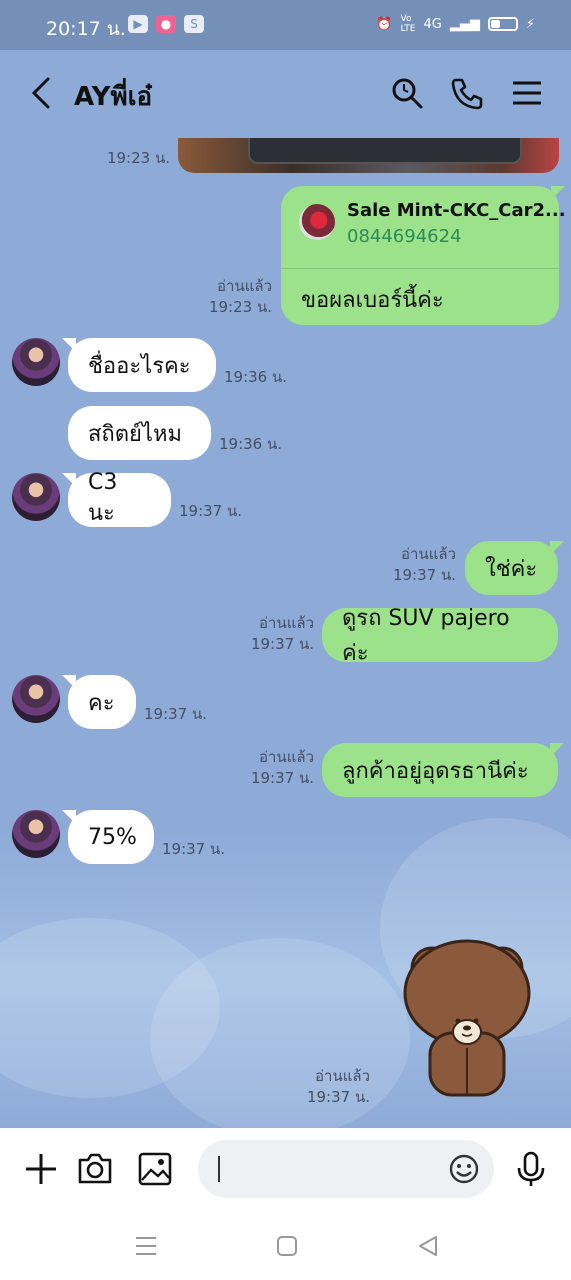  Describe the element at coordinates (467, 1020) in the screenshot. I see `brown-bear-sticker` at that location.